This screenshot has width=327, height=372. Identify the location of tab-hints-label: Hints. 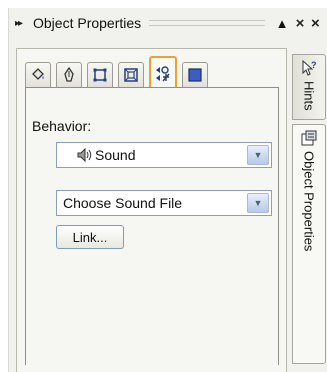
(309, 96).